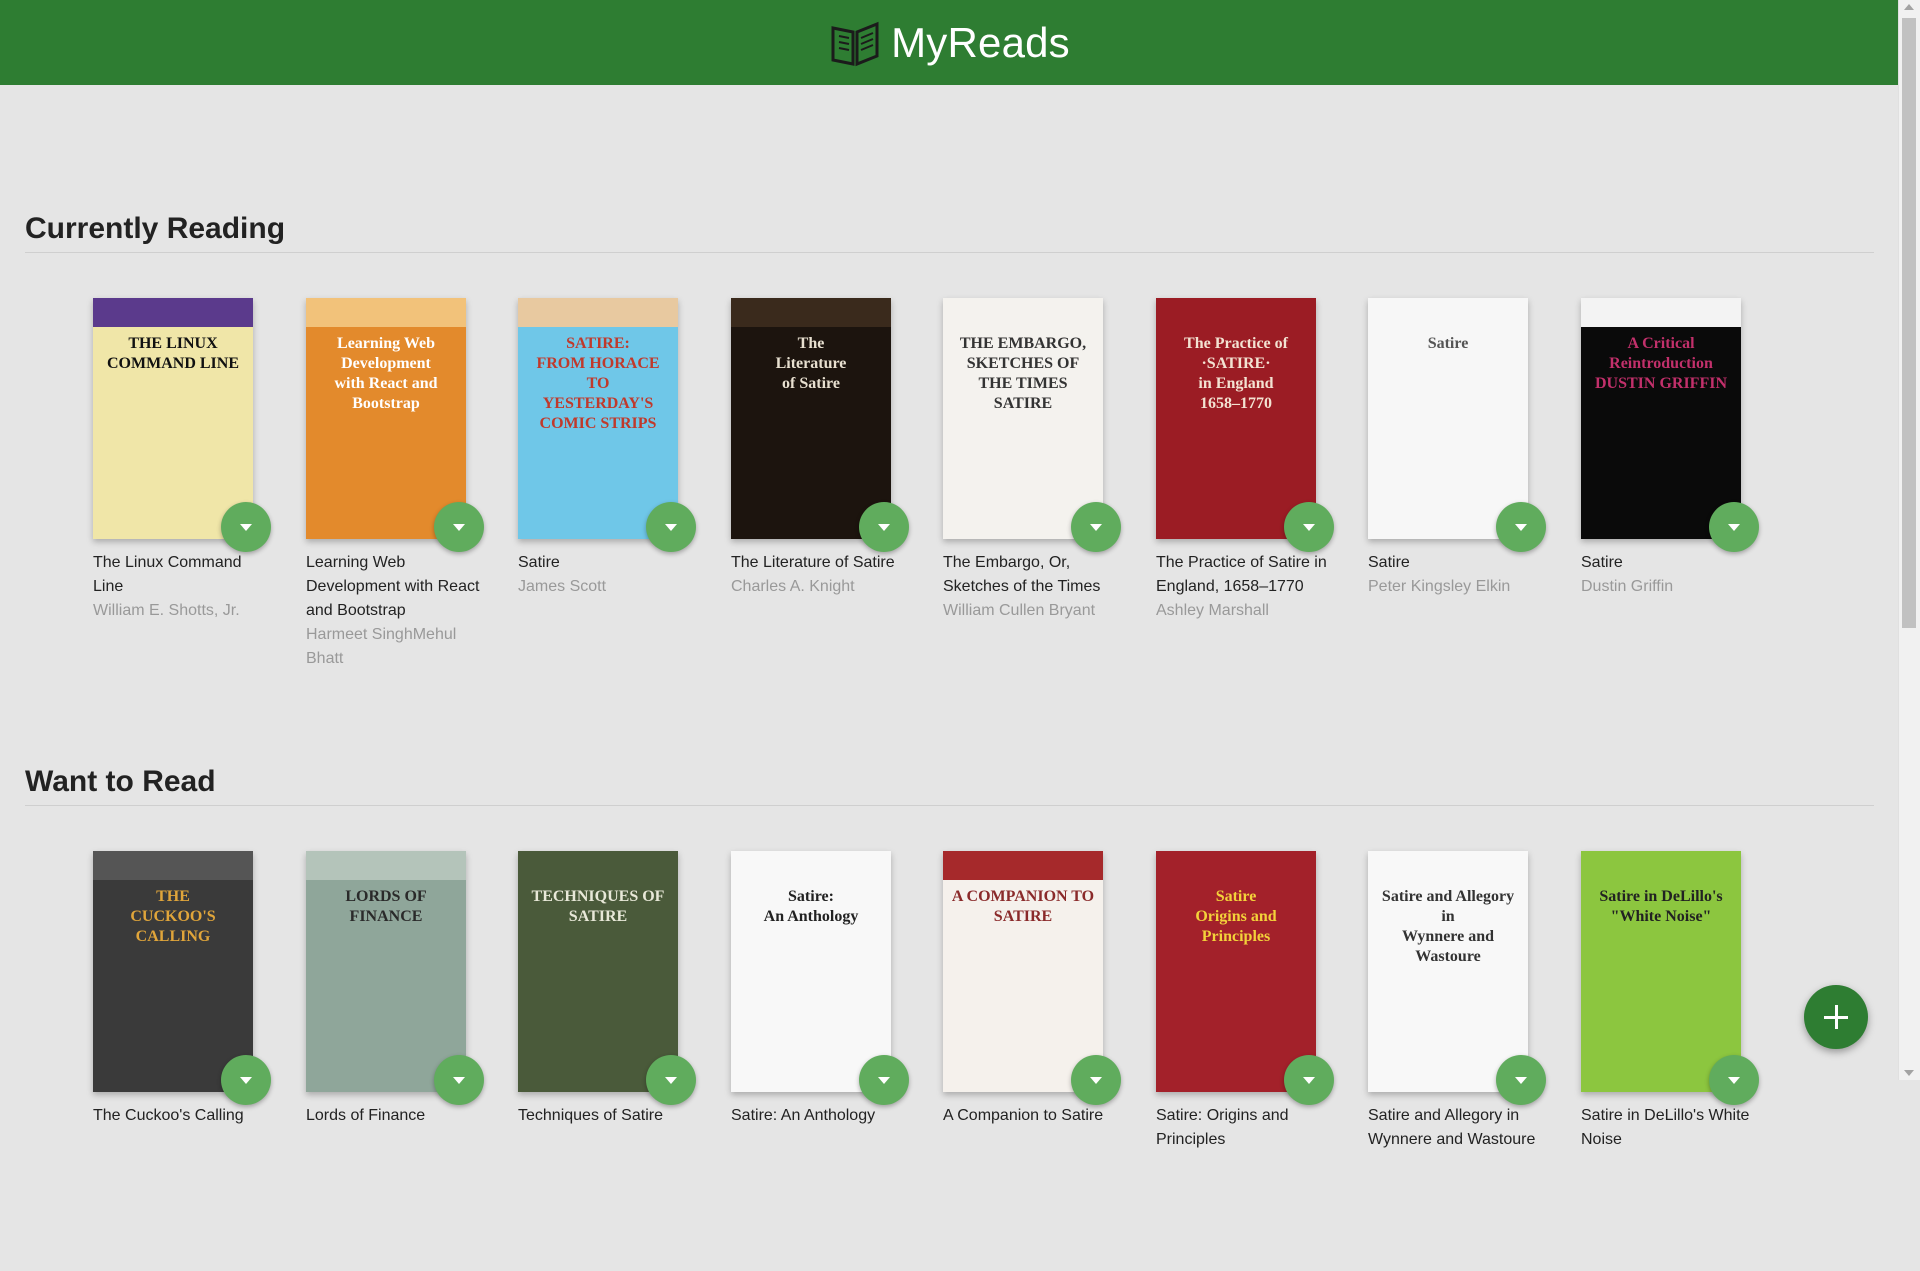  I want to click on cover-text-line: Satire and Allegory in, so click(1448, 906).